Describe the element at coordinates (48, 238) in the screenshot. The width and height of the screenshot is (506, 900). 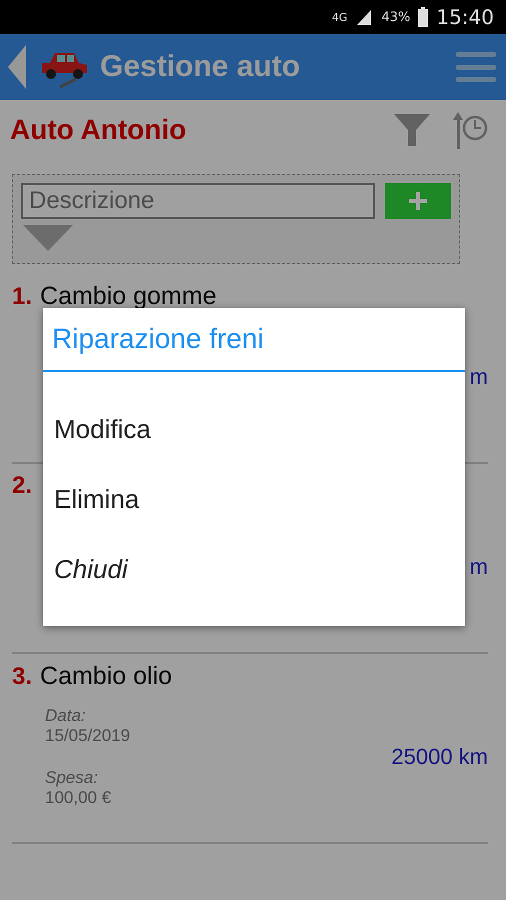
I see `dropdown-arrow-icon` at that location.